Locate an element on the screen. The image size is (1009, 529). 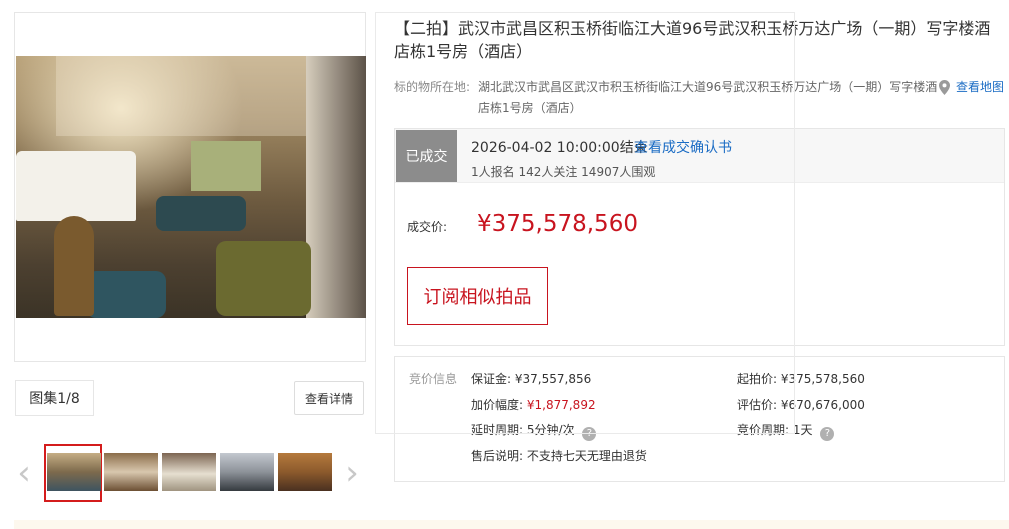
appraise-row: 评估价: ¥670,676,000 is located at coordinates (801, 404).